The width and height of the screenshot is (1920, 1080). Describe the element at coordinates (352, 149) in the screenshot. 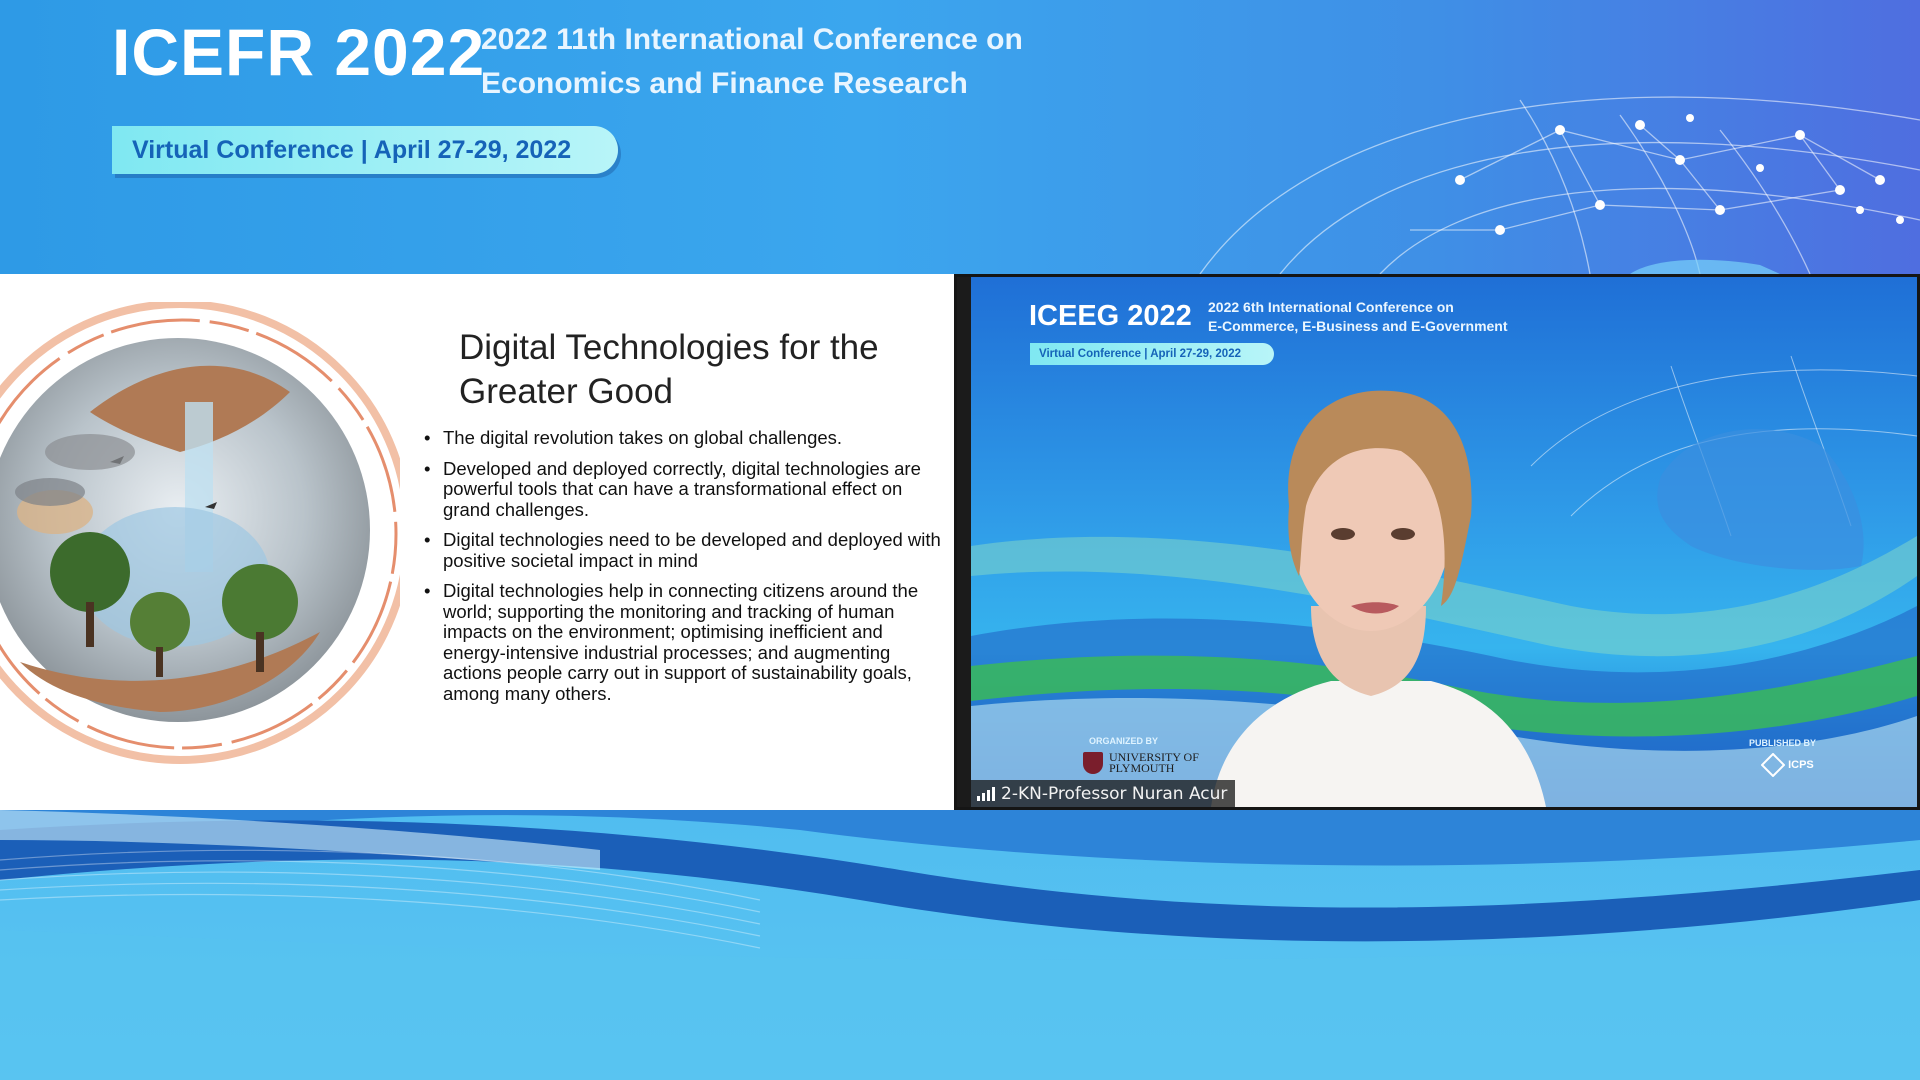

I see `virtual-conference-text: Virtual Conference | April 27-29, 2022` at that location.